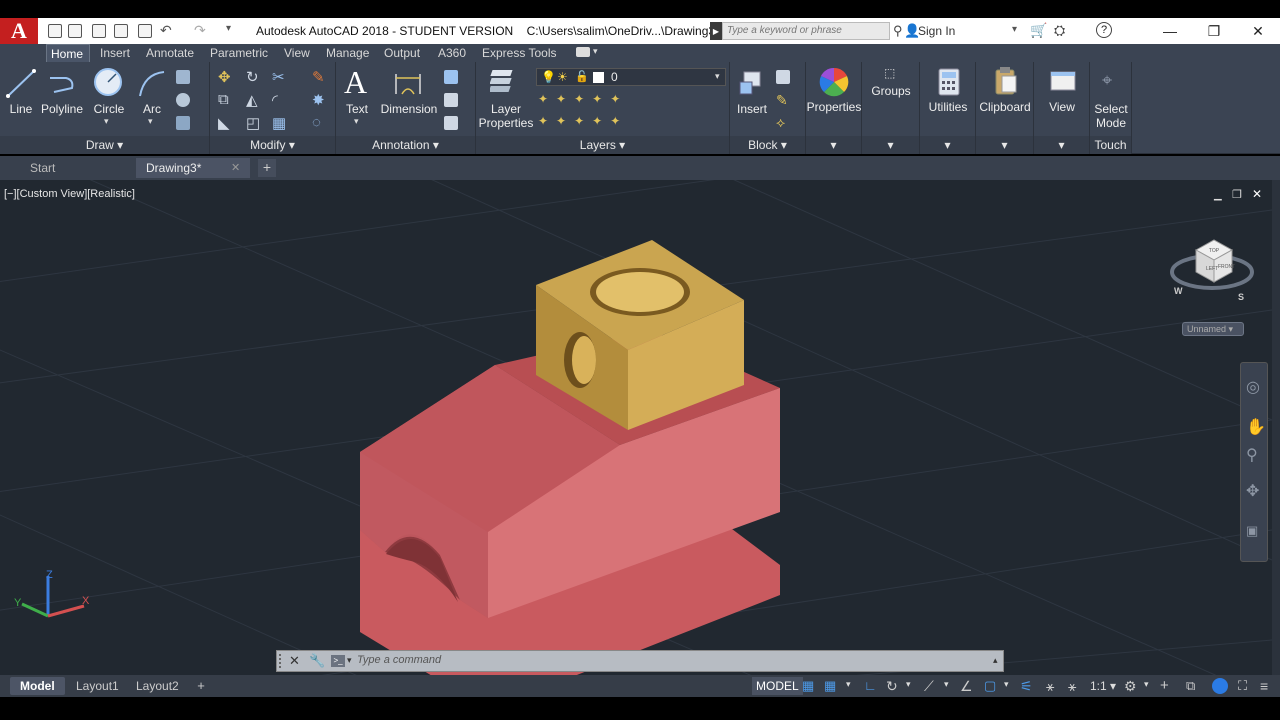  What do you see at coordinates (506, 109) in the screenshot?
I see `layer-properties-button: Layer` at bounding box center [506, 109].